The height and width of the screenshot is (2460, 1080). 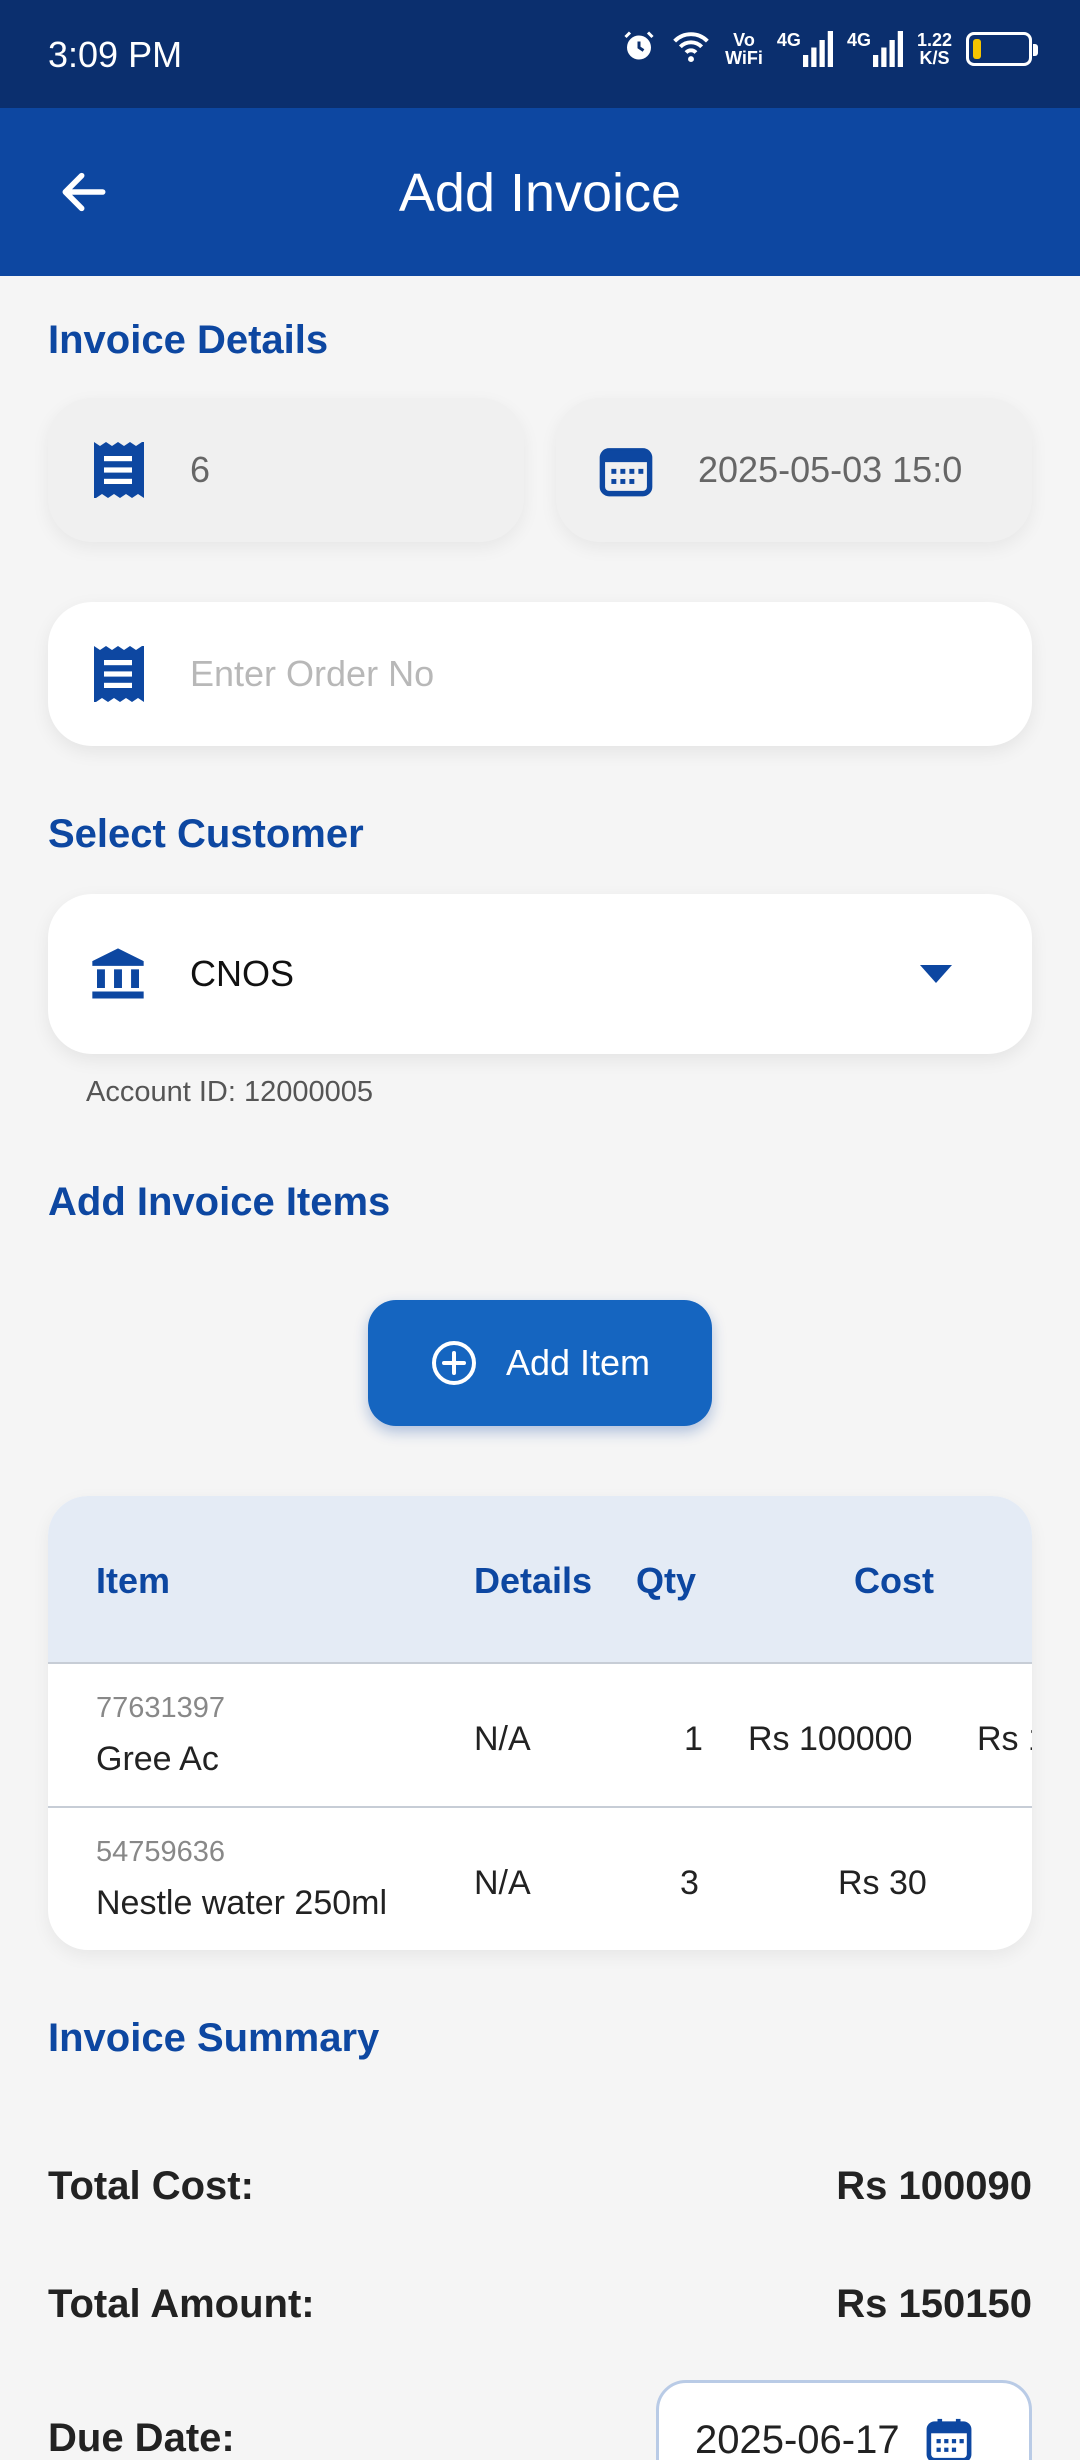 I want to click on invoice-summary-title: Invoice Summary, so click(x=214, y=2038).